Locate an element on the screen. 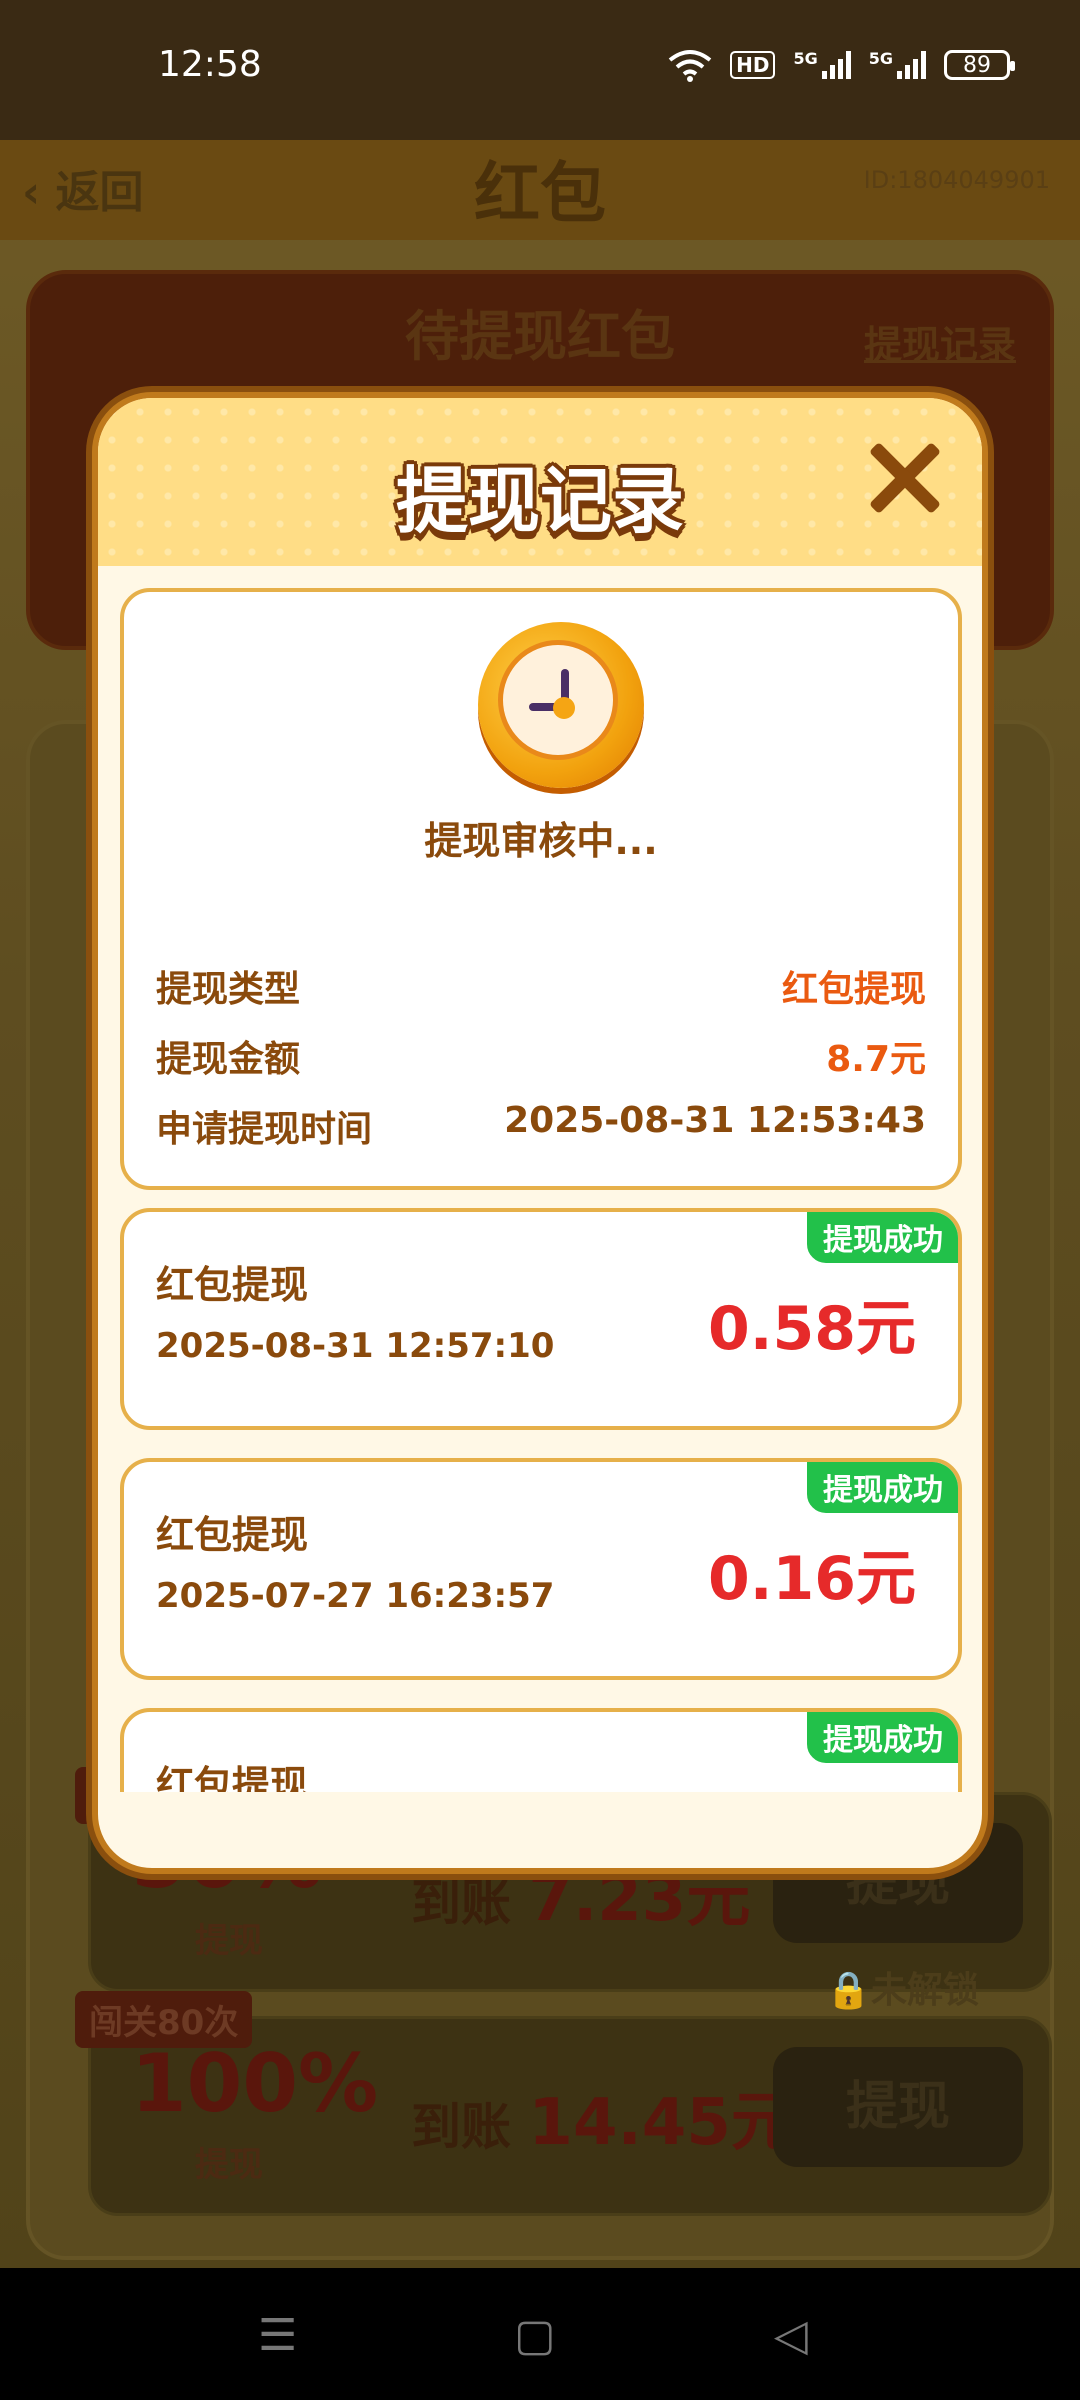 This screenshot has height=2400, width=1080. wifi-icon is located at coordinates (690, 66).